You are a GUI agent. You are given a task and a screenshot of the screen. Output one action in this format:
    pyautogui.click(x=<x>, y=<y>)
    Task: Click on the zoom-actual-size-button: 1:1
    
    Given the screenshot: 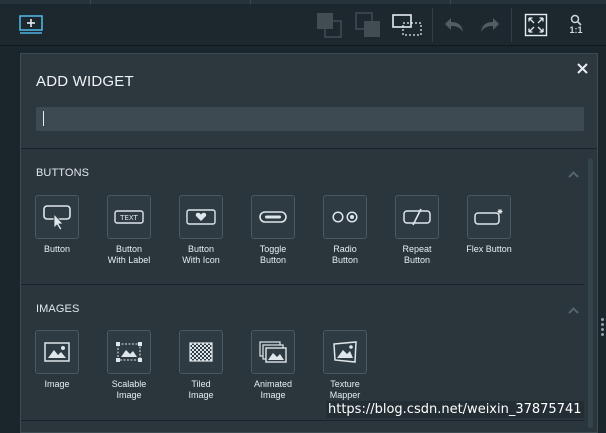 What is the action you would take?
    pyautogui.click(x=576, y=24)
    